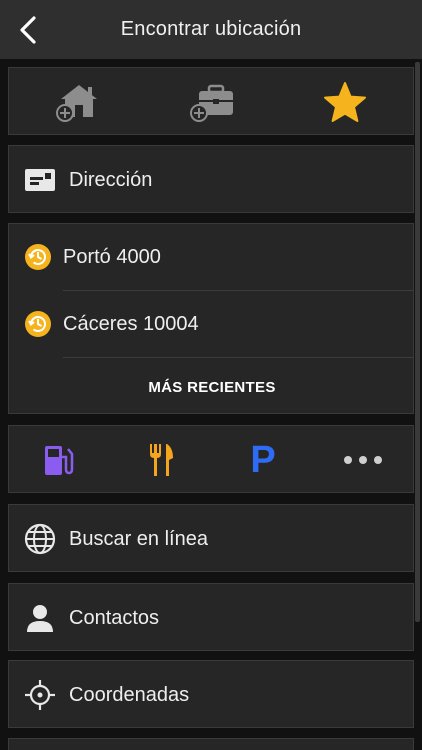  I want to click on add-work-button, so click(212, 102).